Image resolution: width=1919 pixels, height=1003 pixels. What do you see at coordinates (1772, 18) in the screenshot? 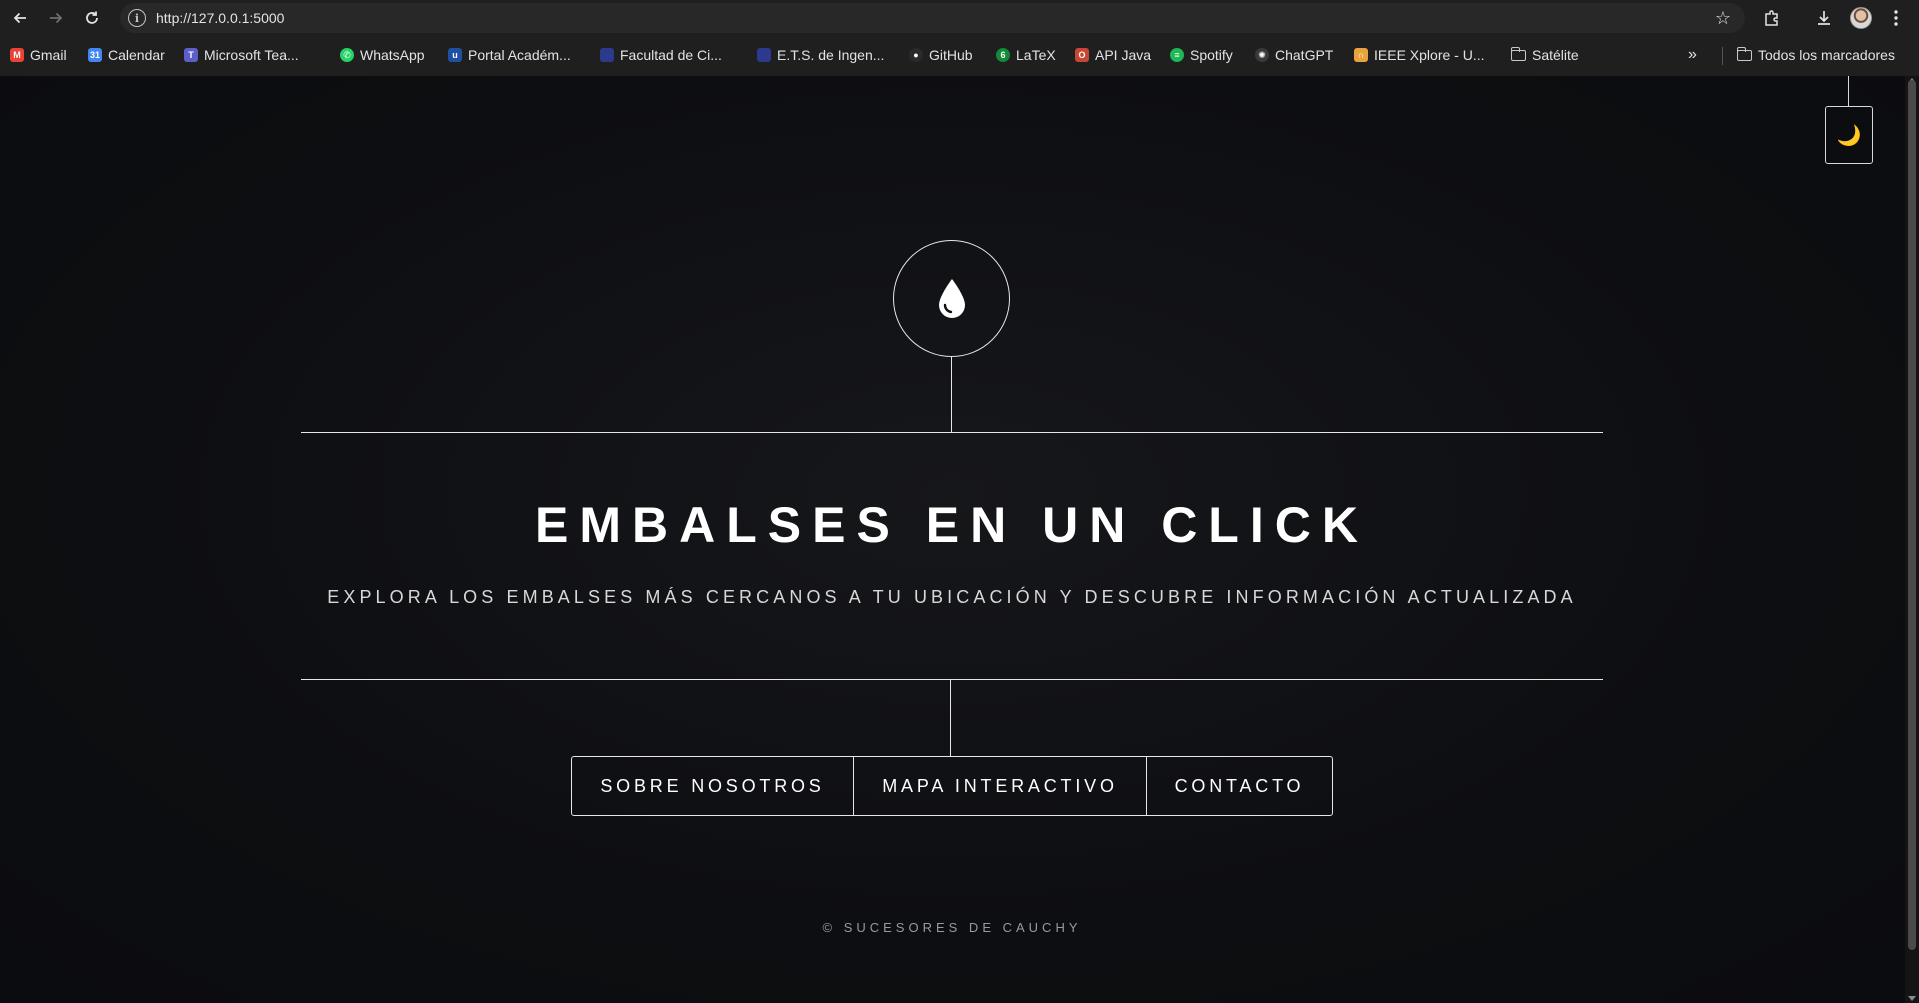
I see `extensions-icon` at bounding box center [1772, 18].